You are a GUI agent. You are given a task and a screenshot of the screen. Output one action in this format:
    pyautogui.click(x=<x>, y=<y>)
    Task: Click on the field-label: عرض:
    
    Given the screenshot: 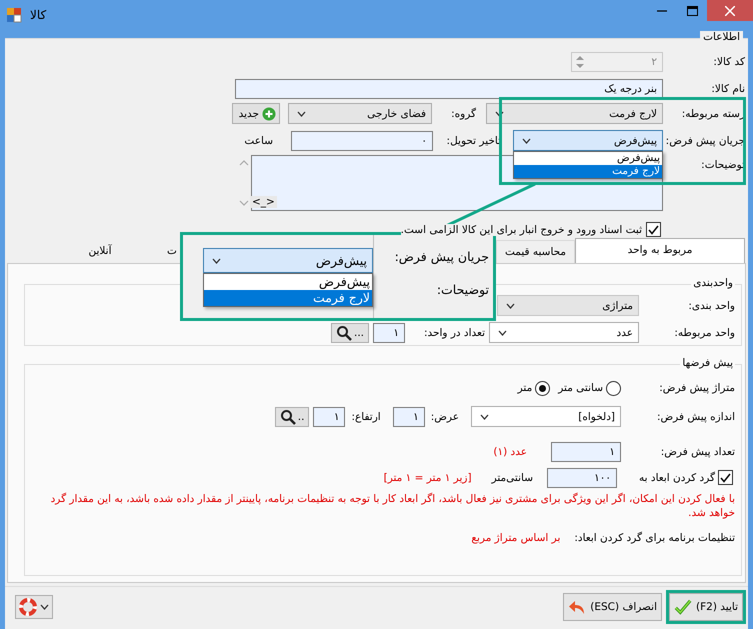 What is the action you would take?
    pyautogui.click(x=444, y=416)
    